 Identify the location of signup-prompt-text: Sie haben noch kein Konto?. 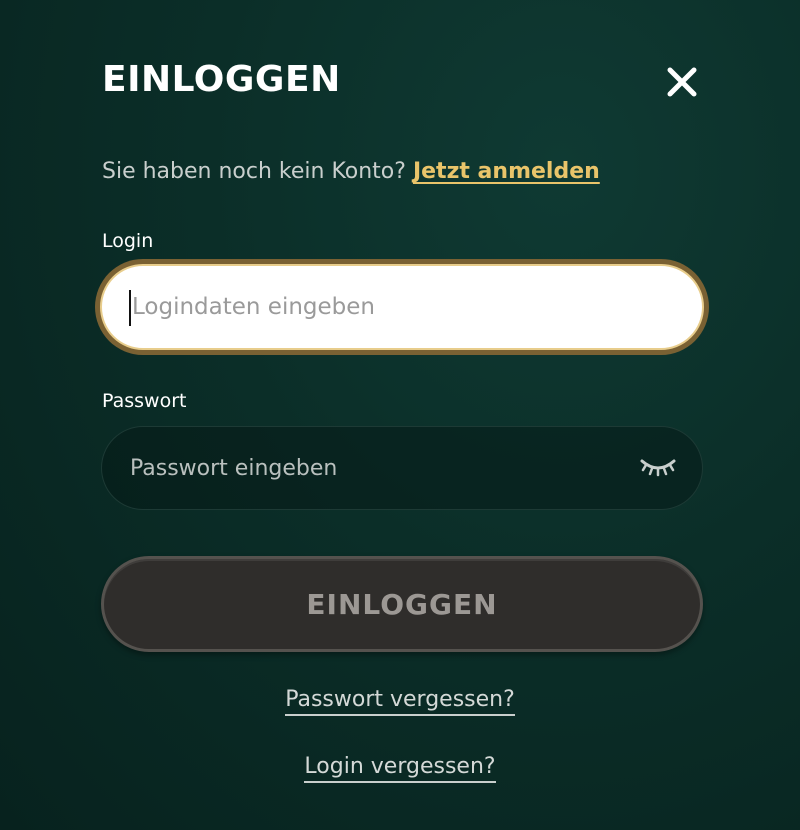
(254, 171).